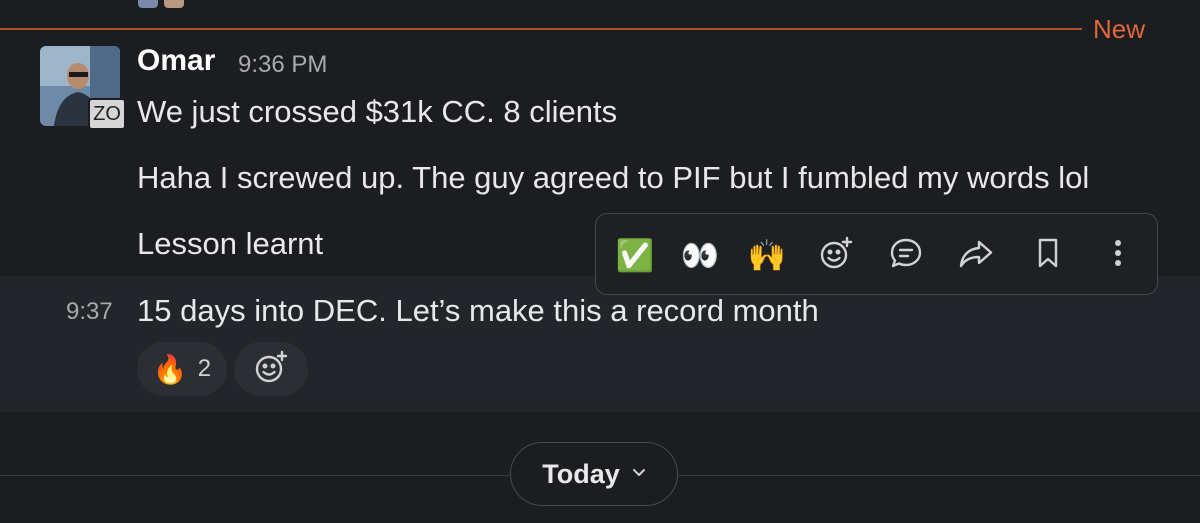  I want to click on raised-hands-emoji: 🙌, so click(767, 255).